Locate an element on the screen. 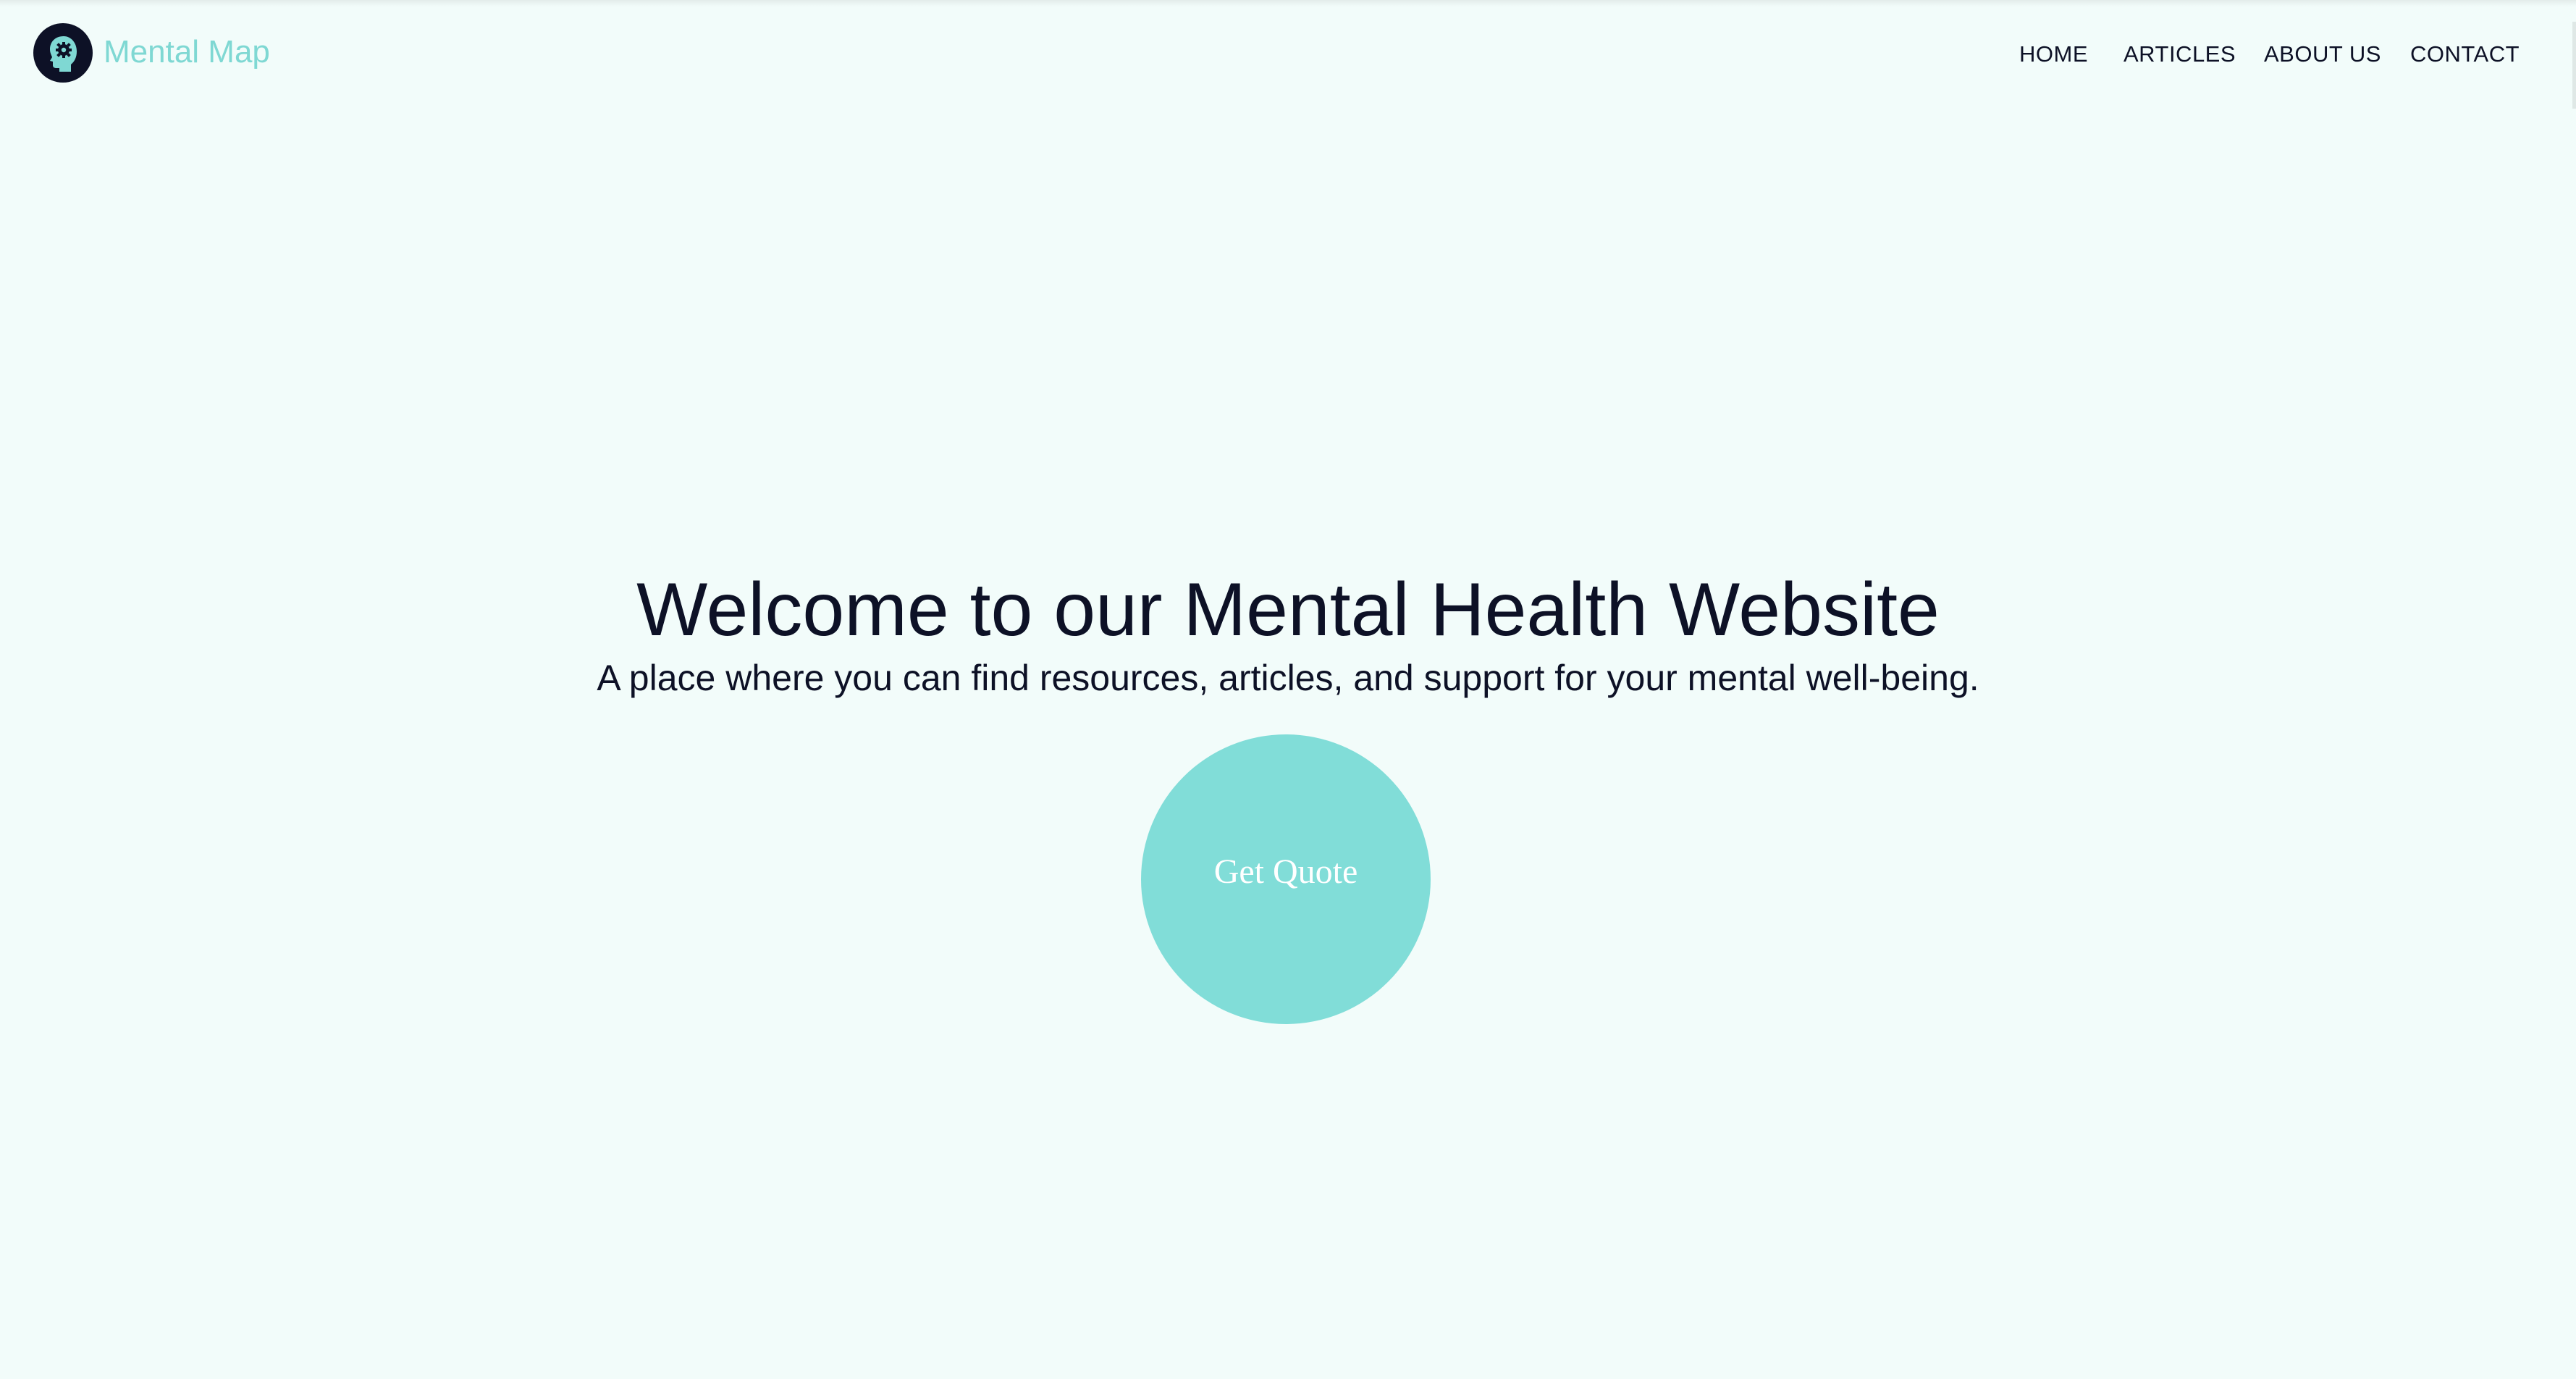 This screenshot has height=1379, width=2576. nav-articles: ARTICLES is located at coordinates (2179, 54).